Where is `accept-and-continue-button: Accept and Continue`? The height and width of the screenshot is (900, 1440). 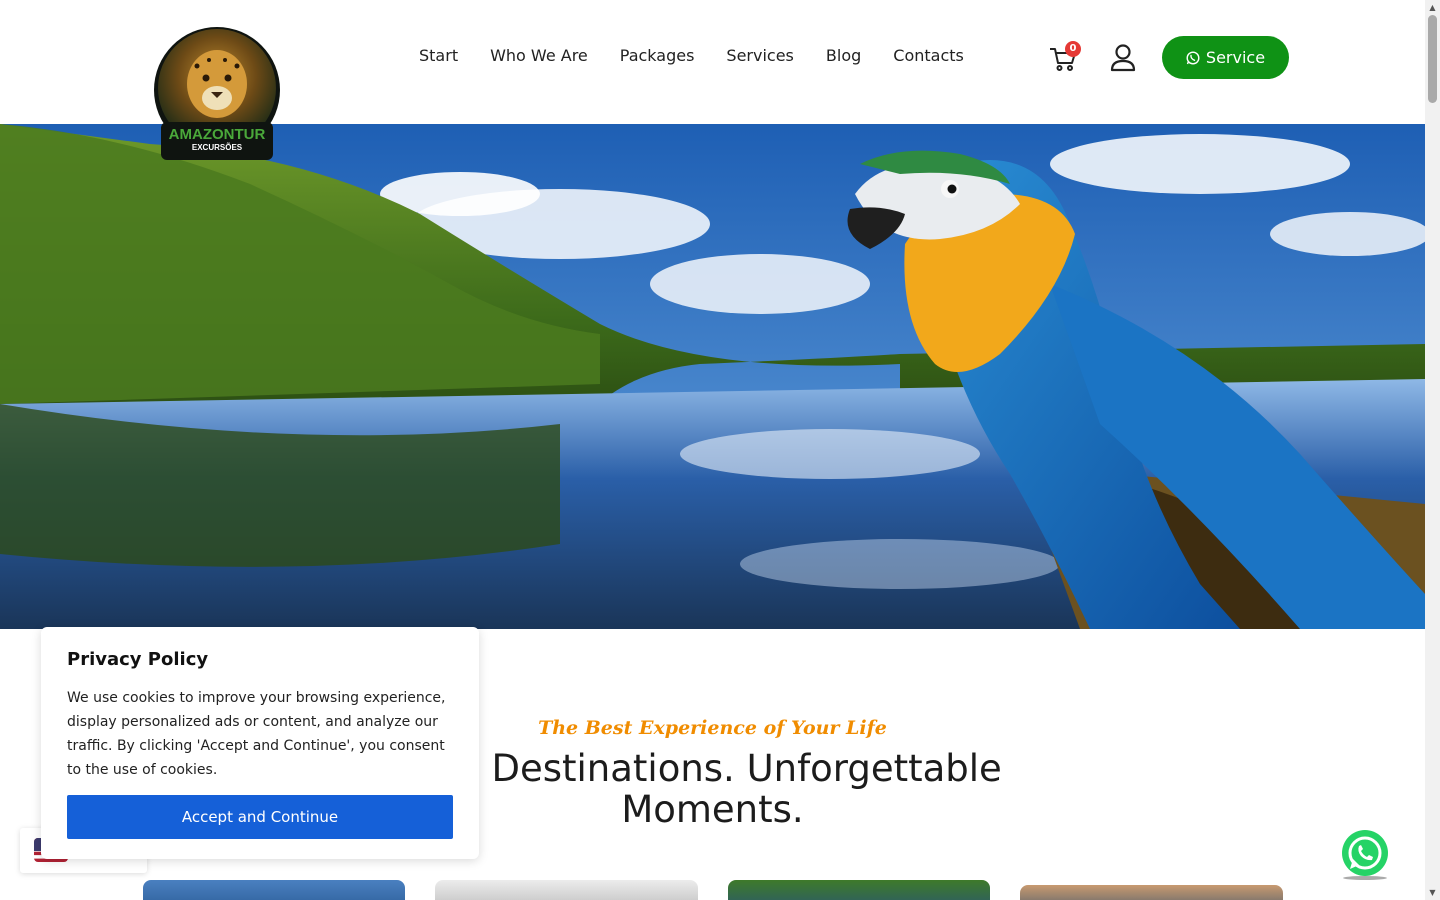 accept-and-continue-button: Accept and Continue is located at coordinates (260, 817).